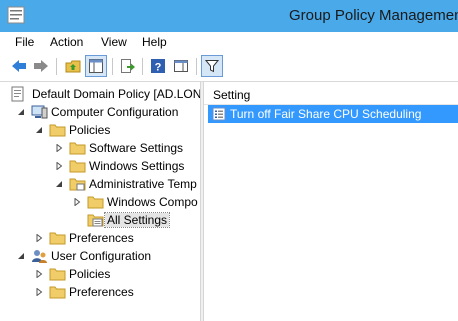 Image resolution: width=458 pixels, height=321 pixels. I want to click on show-action-pane-button, so click(181, 66).